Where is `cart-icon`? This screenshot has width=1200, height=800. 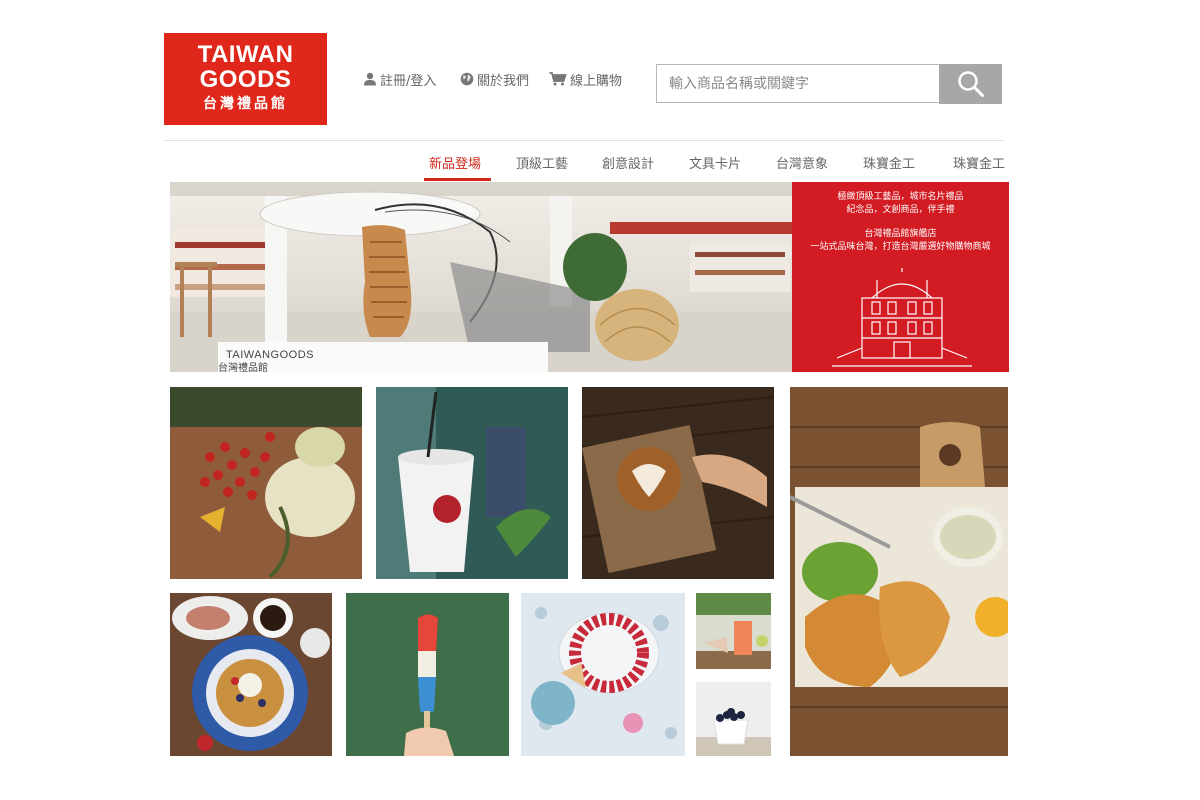 cart-icon is located at coordinates (558, 79).